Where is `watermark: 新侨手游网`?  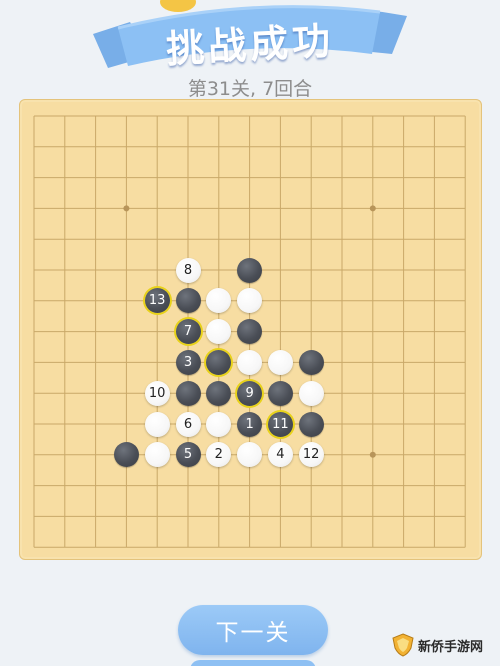
watermark: 新侨手游网 is located at coordinates (437, 645).